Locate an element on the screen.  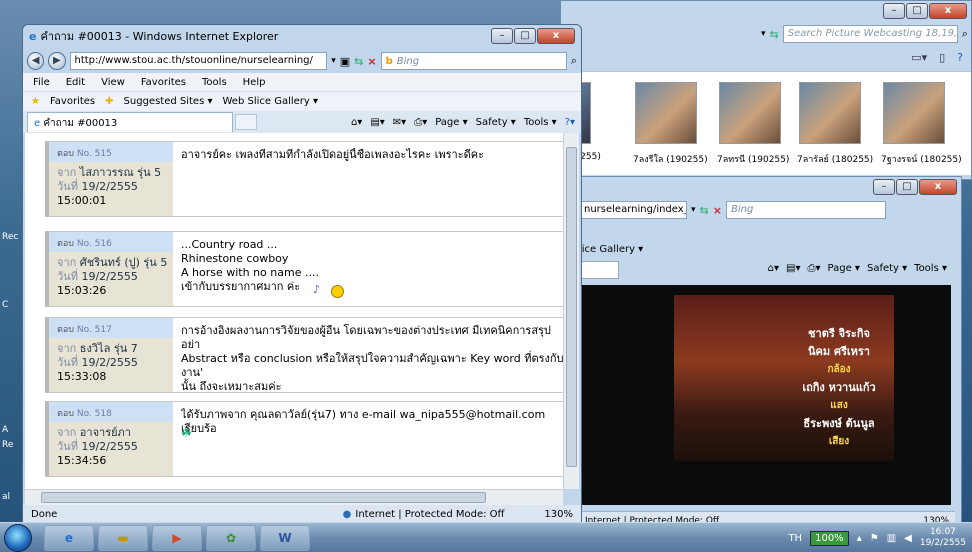
web-slice-gallery: lice Gallery ▾ is located at coordinates (611, 249).